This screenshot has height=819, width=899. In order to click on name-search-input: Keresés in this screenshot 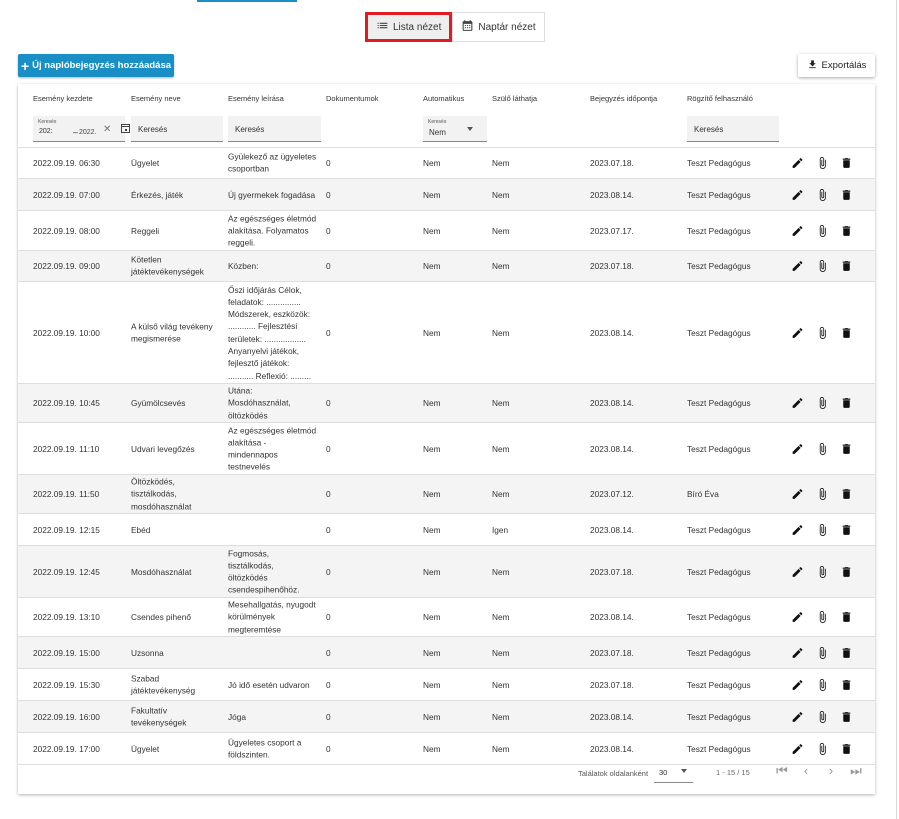, I will do `click(177, 129)`.